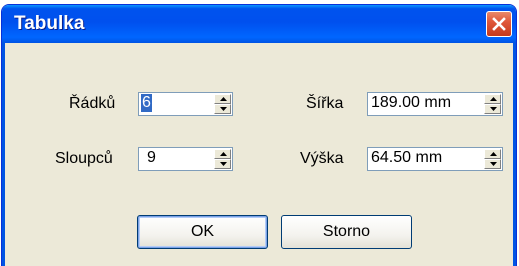 The image size is (519, 266). Describe the element at coordinates (3, 154) in the screenshot. I see `window-border-left` at that location.